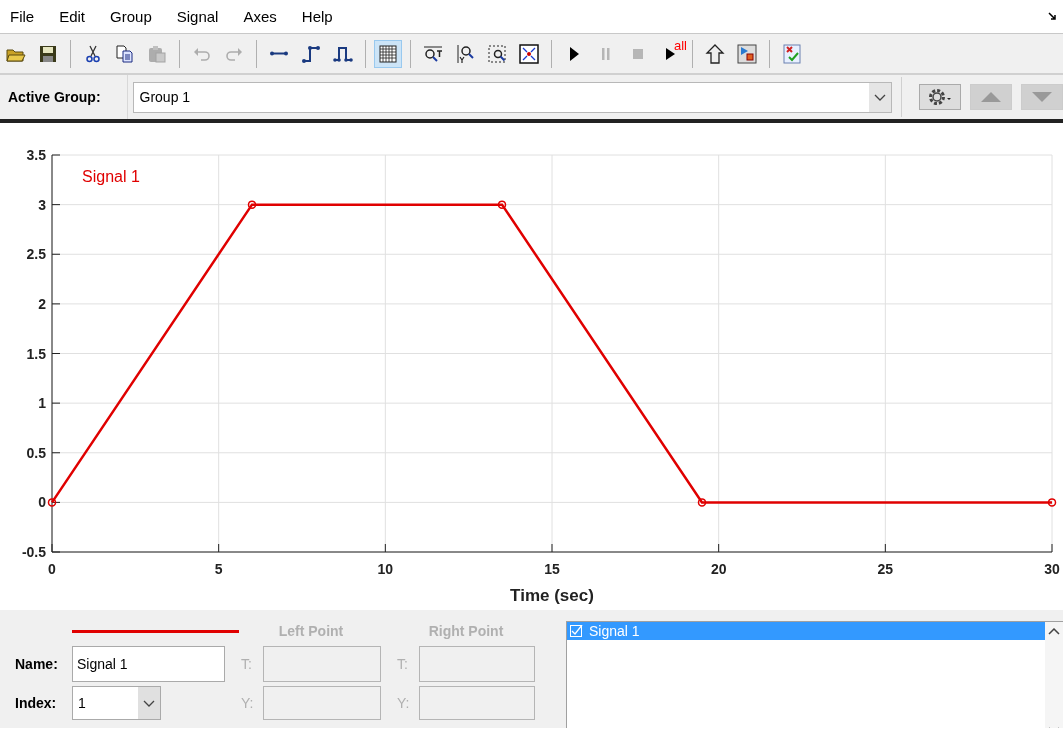 This screenshot has height=731, width=1063. What do you see at coordinates (204, 16) in the screenshot?
I see `menu-item: Signal` at bounding box center [204, 16].